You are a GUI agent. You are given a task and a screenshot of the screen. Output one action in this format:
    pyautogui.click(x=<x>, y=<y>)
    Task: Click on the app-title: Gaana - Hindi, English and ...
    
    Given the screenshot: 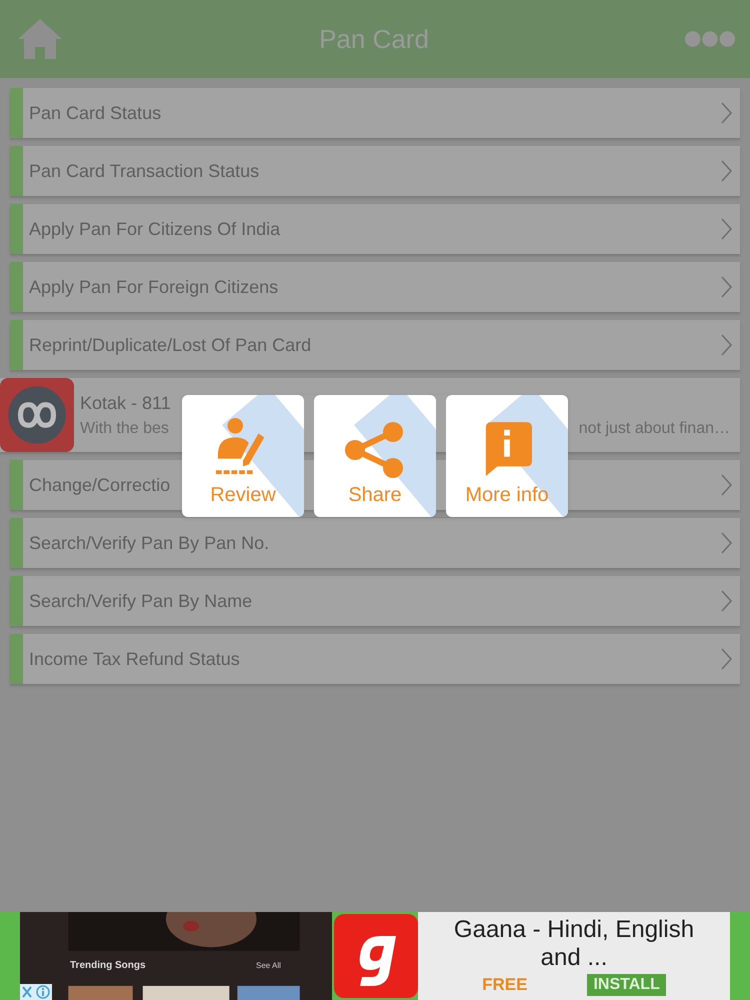 What is the action you would take?
    pyautogui.click(x=574, y=944)
    